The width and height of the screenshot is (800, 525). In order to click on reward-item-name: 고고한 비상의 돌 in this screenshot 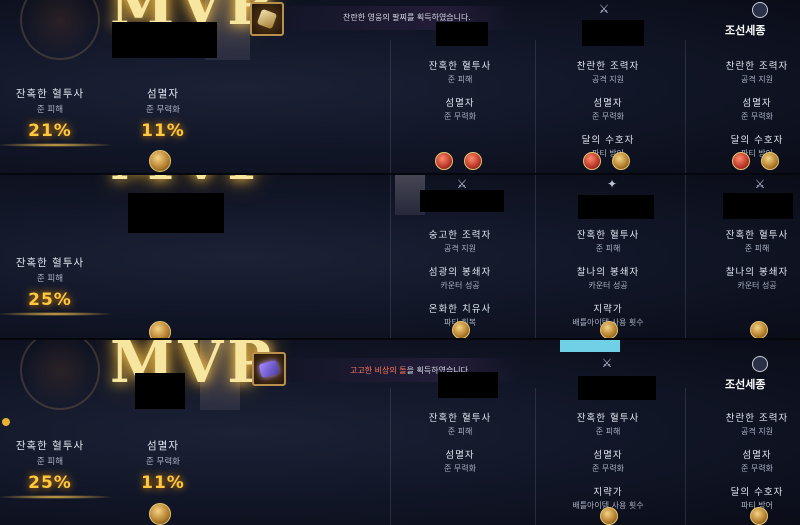, I will do `click(378, 370)`.